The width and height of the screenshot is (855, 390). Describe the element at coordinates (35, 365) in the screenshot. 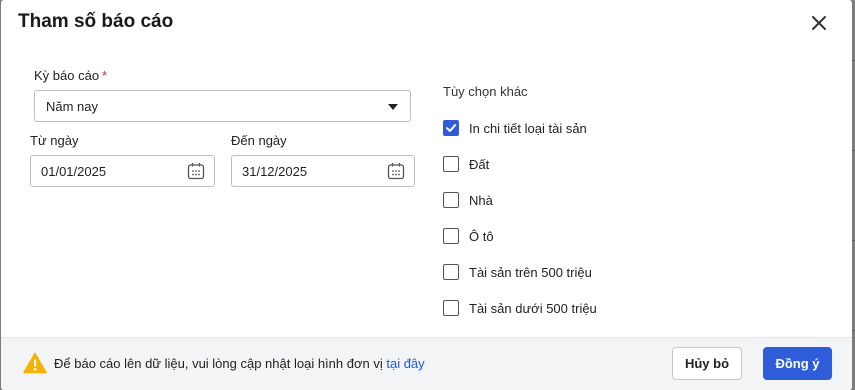

I see `warning-icon` at that location.